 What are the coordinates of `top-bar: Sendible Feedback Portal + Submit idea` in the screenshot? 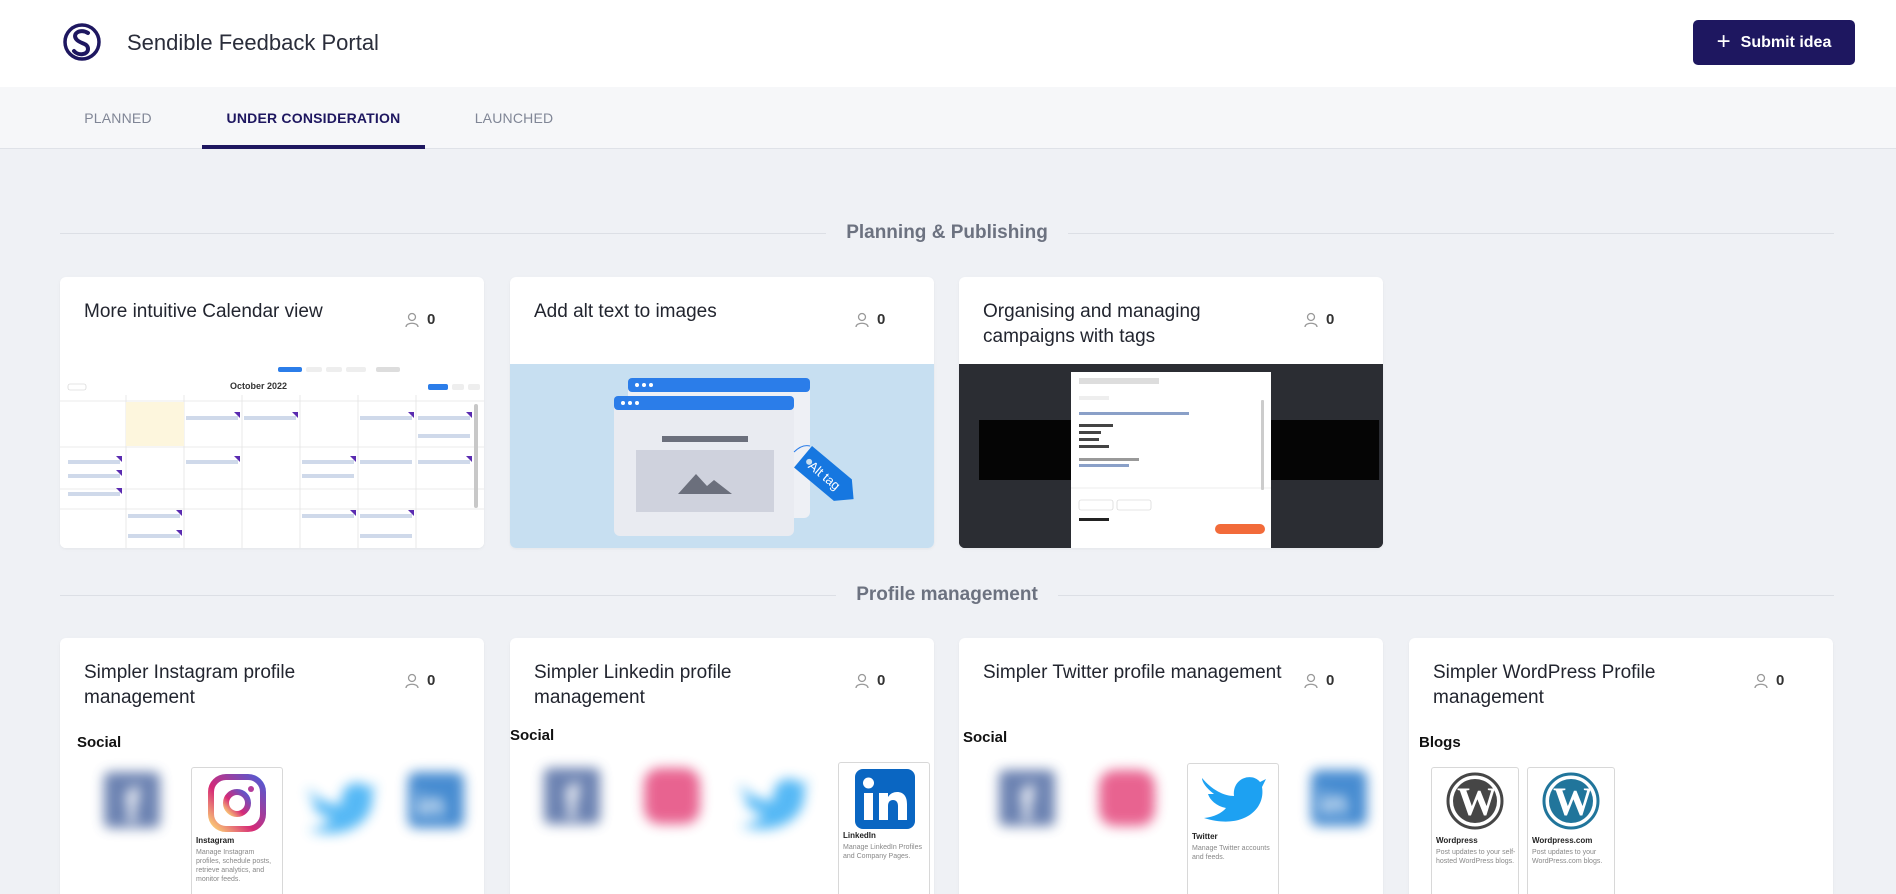 It's located at (948, 43).